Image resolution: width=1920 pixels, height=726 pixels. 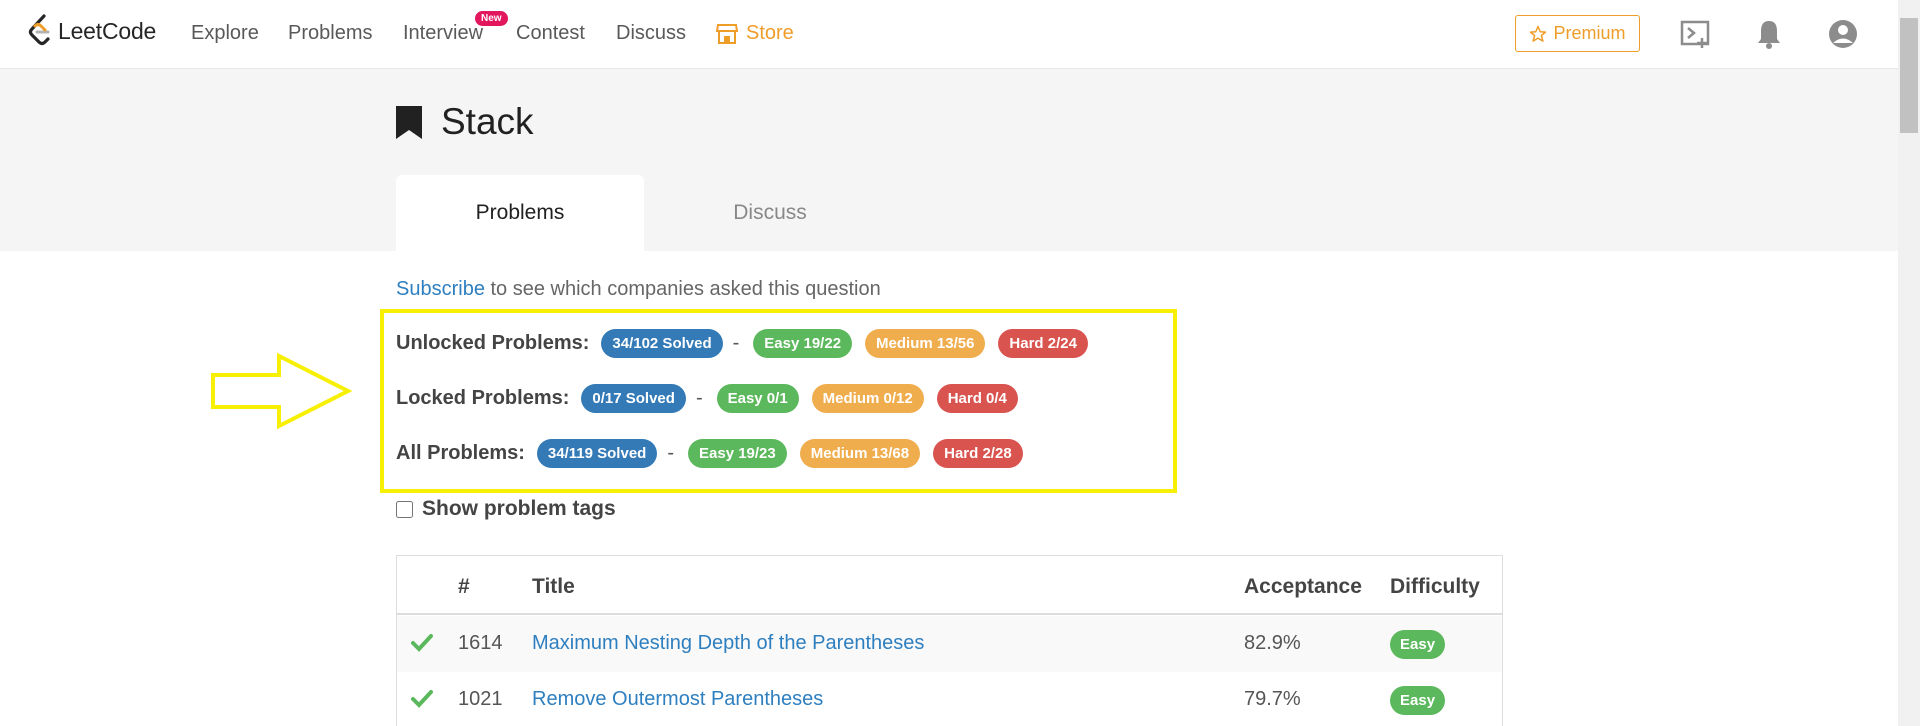 What do you see at coordinates (1909, 75) in the screenshot?
I see `scrollbar-thumb` at bounding box center [1909, 75].